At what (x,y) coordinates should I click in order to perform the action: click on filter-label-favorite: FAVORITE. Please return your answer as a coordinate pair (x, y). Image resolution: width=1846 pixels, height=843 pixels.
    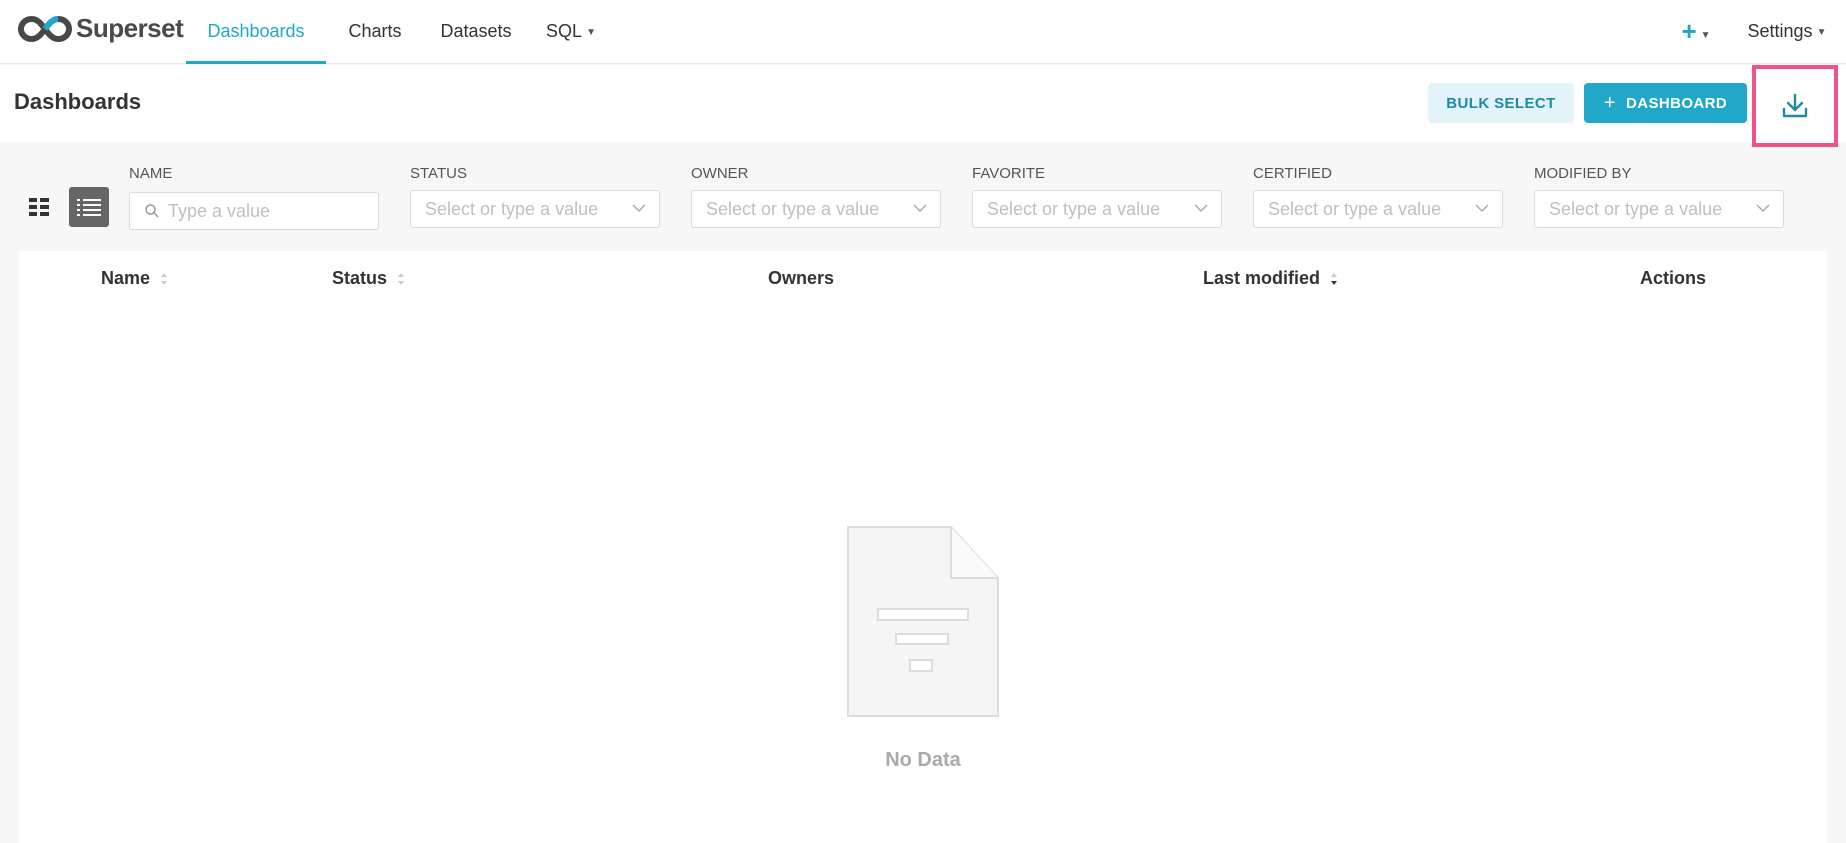
    Looking at the image, I should click on (1009, 173).